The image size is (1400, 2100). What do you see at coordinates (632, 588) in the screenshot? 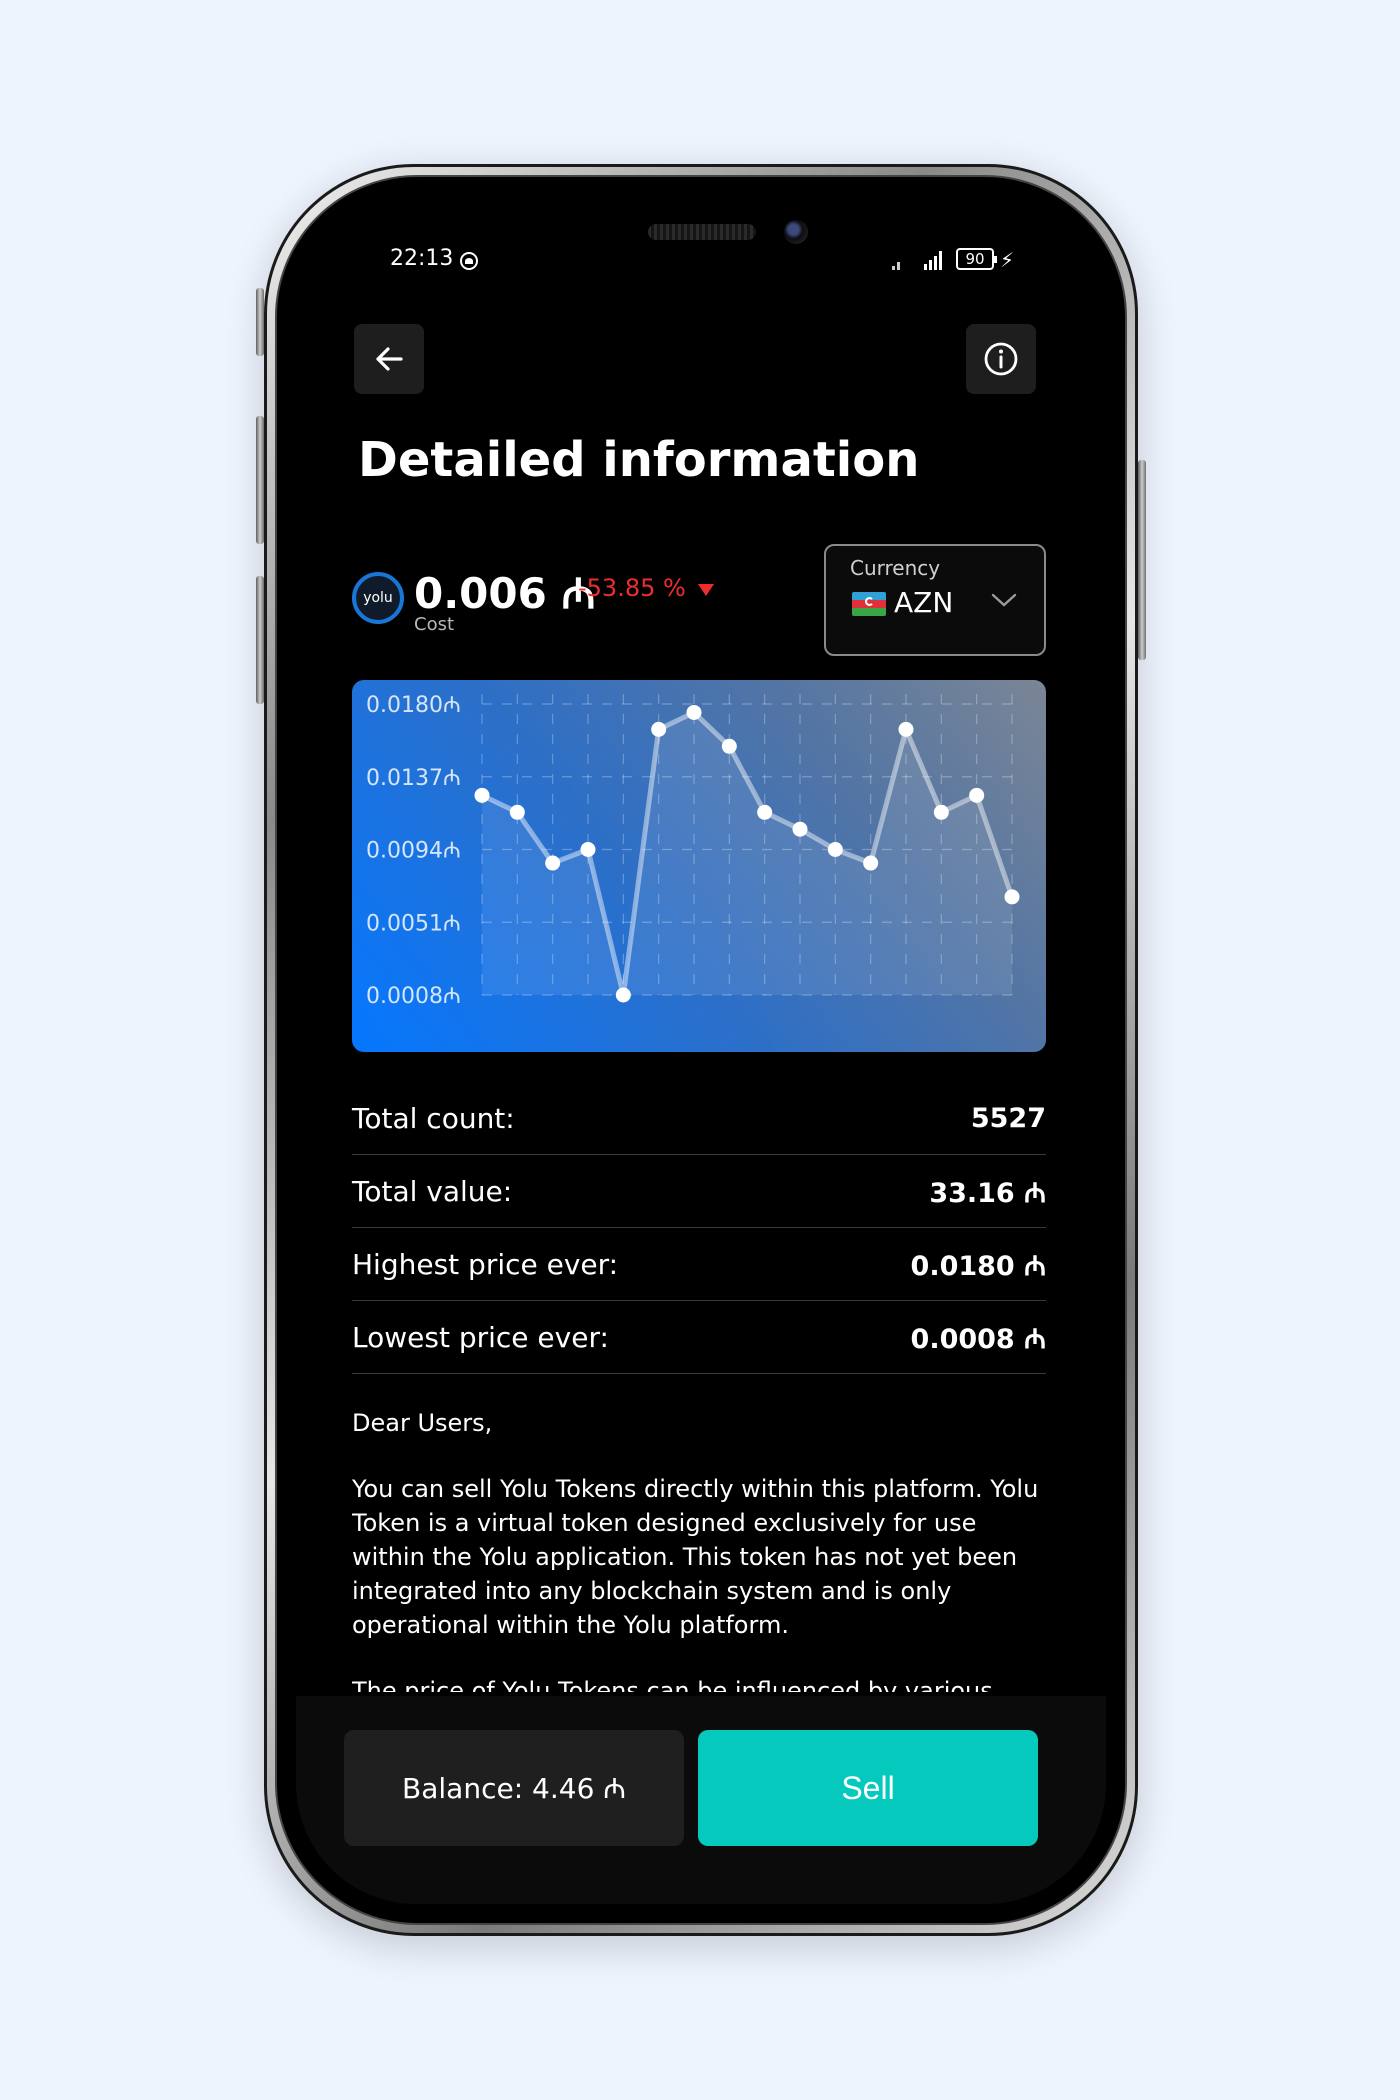
I see `price-change: -53.85 %` at bounding box center [632, 588].